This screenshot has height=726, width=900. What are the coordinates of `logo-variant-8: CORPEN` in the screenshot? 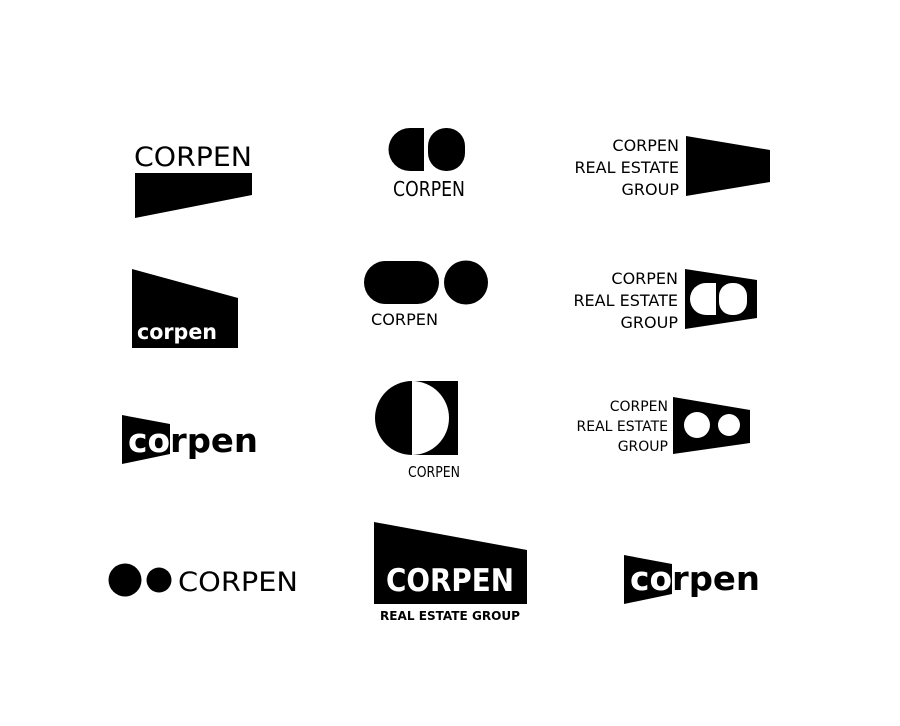 It's located at (417, 431).